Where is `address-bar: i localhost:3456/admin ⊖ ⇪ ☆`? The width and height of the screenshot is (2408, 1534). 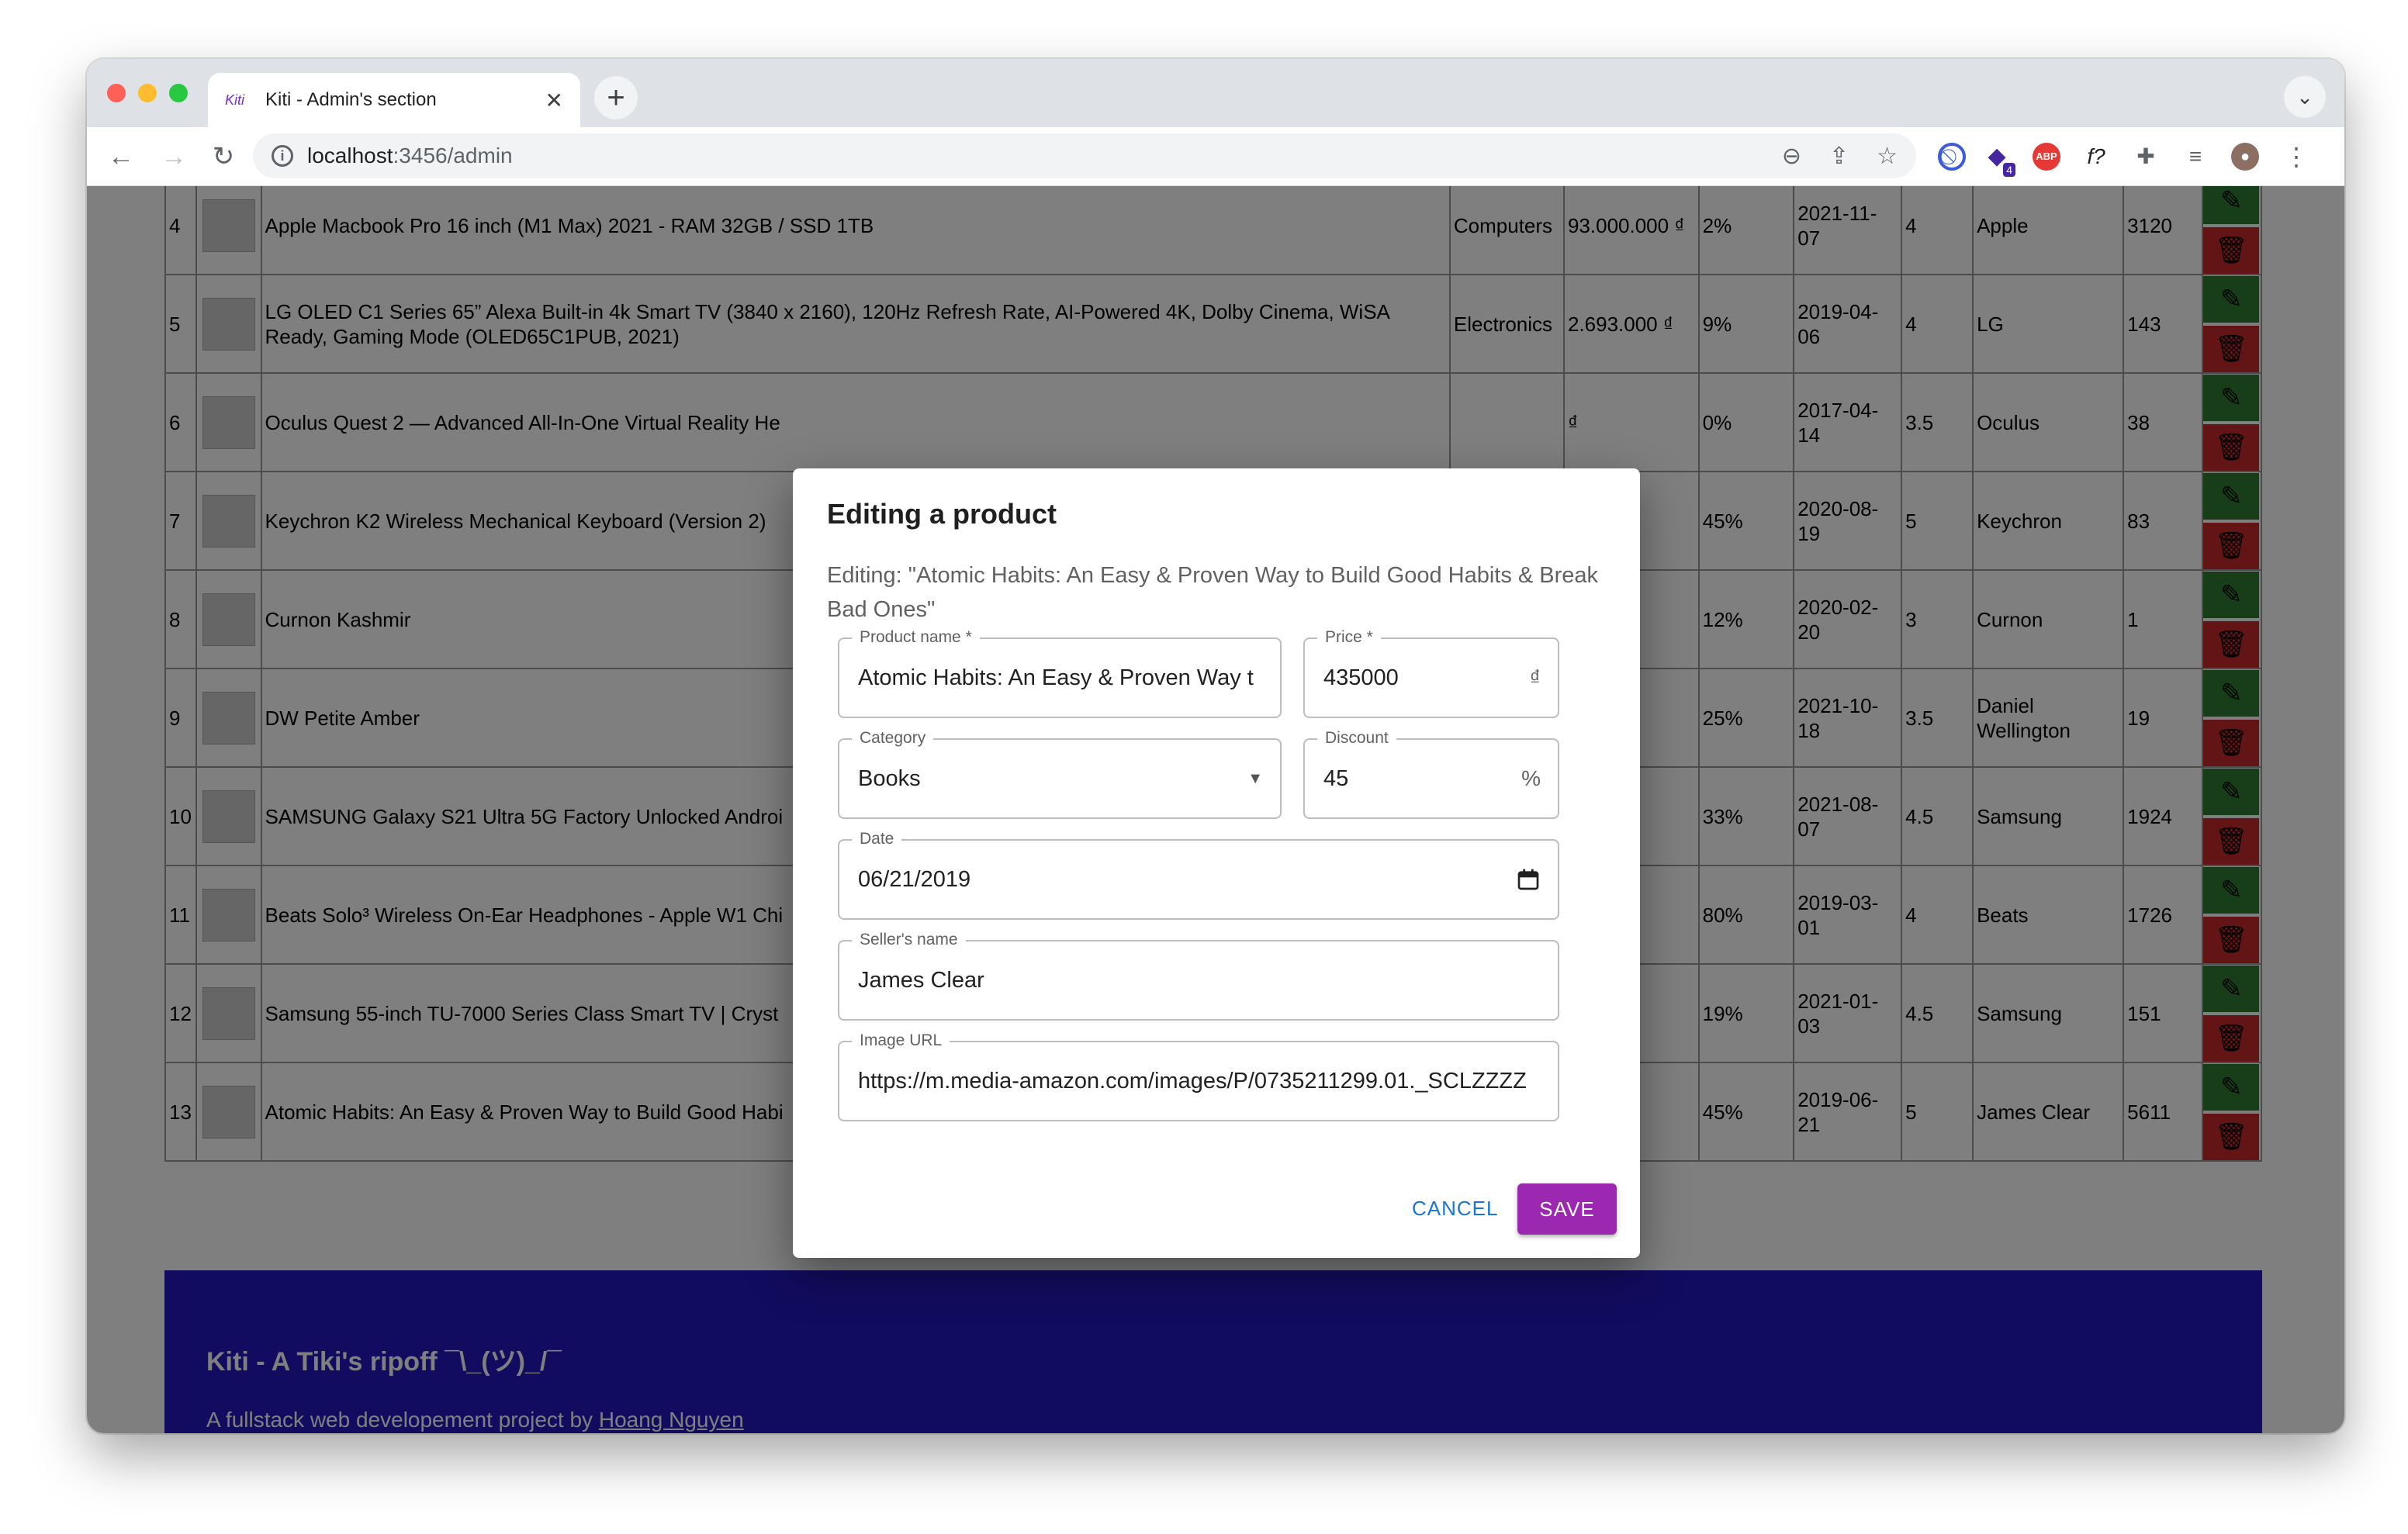
address-bar: i localhost:3456/admin ⊖ ⇪ ☆ is located at coordinates (1084, 155).